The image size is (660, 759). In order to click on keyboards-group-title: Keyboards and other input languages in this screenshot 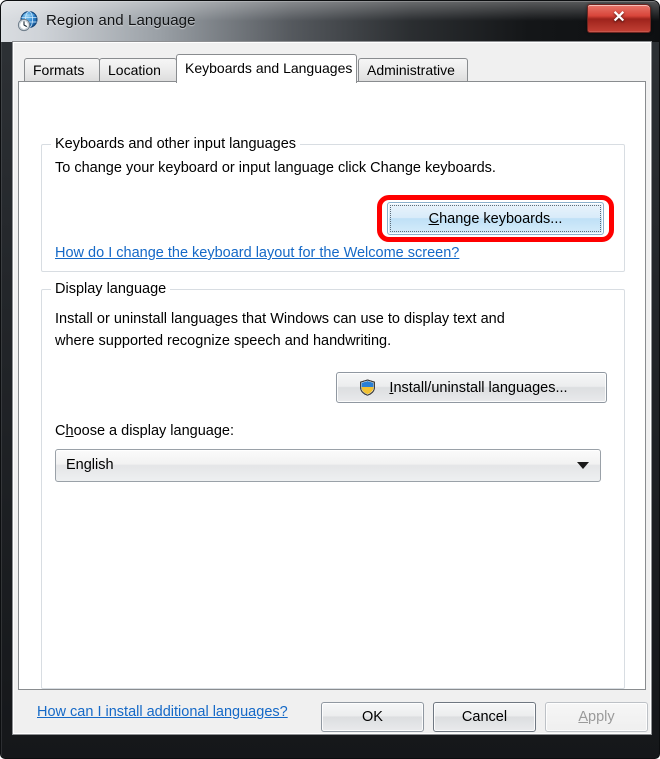, I will do `click(176, 144)`.